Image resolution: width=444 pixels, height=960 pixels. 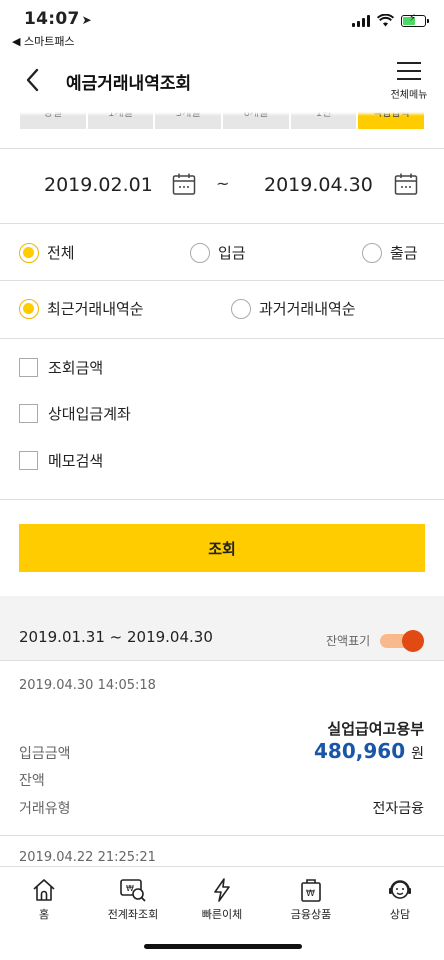 What do you see at coordinates (76, 368) in the screenshot?
I see `checkbox-label: 조회금액` at bounding box center [76, 368].